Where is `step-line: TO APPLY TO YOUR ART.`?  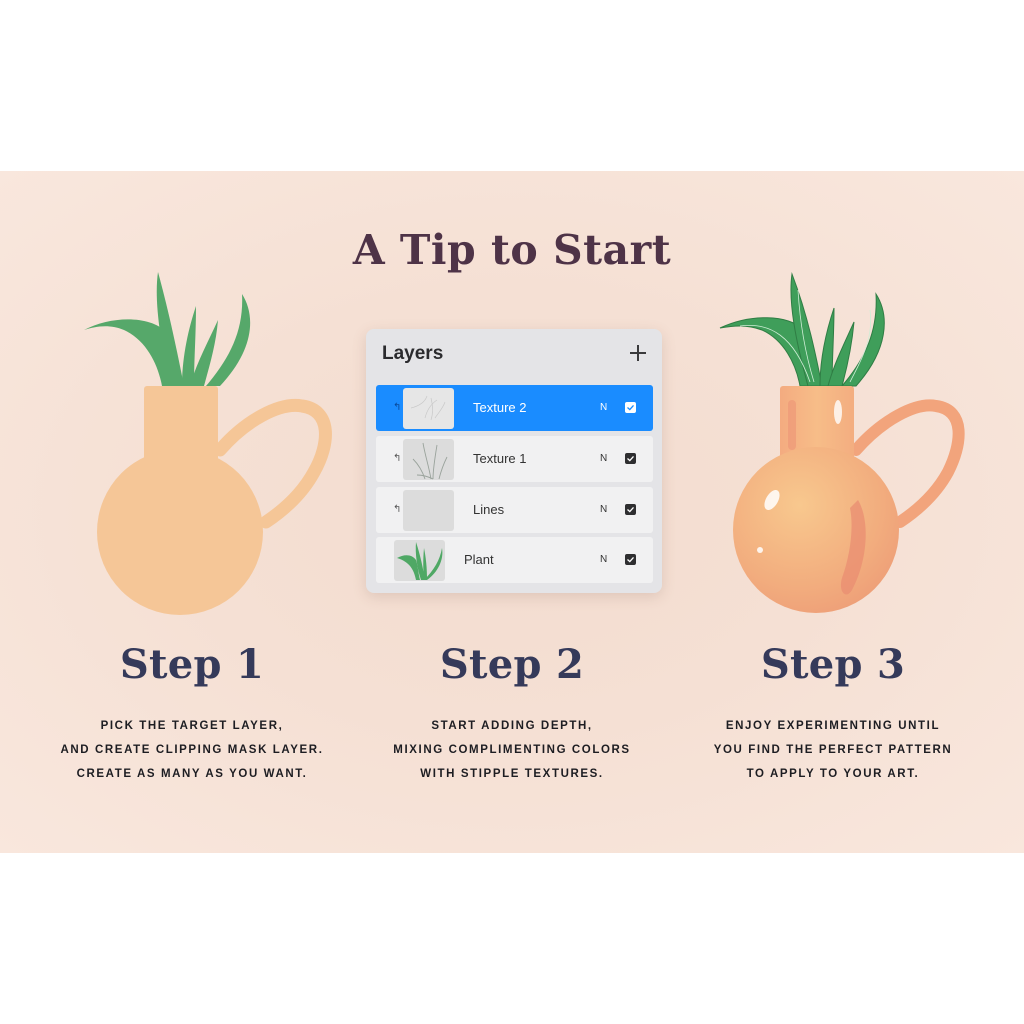 step-line: TO APPLY TO YOUR ART. is located at coordinates (833, 774).